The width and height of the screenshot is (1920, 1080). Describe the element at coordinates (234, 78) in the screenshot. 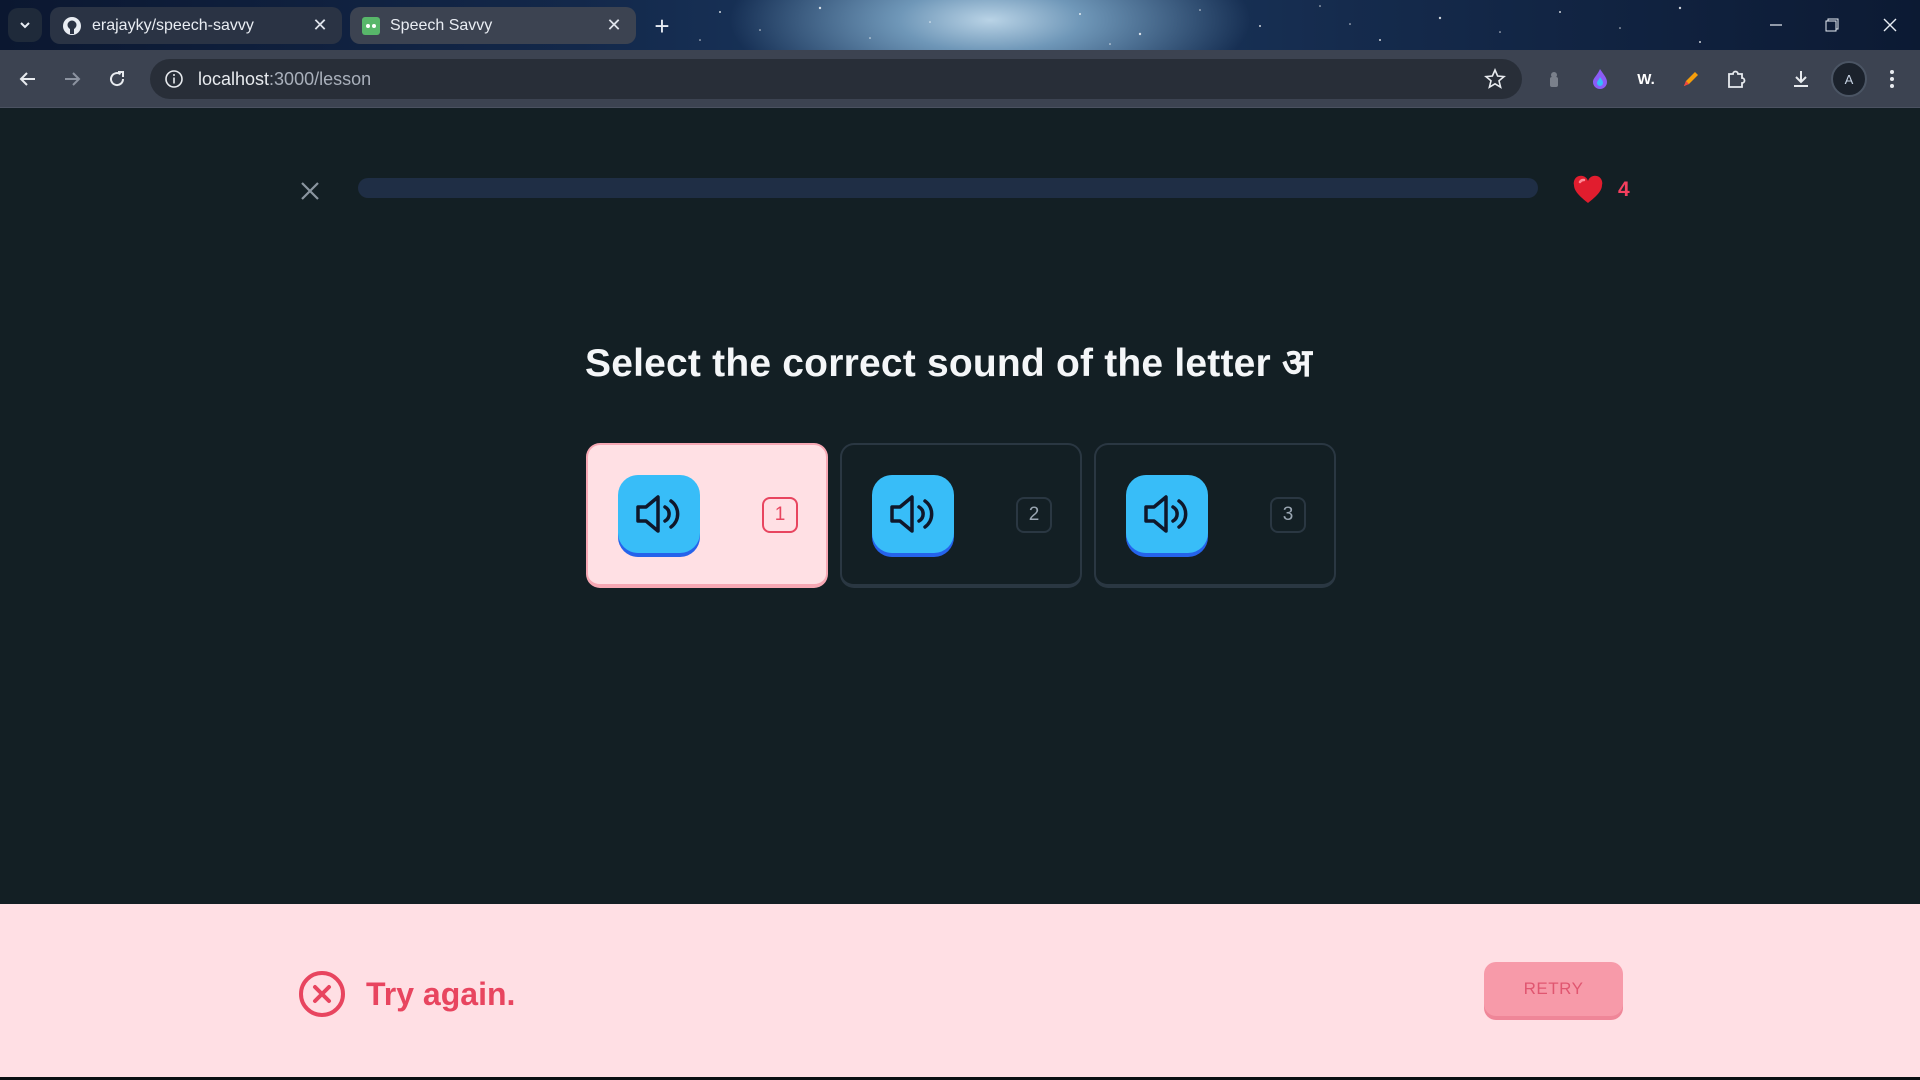

I see `url-host: localhost` at that location.